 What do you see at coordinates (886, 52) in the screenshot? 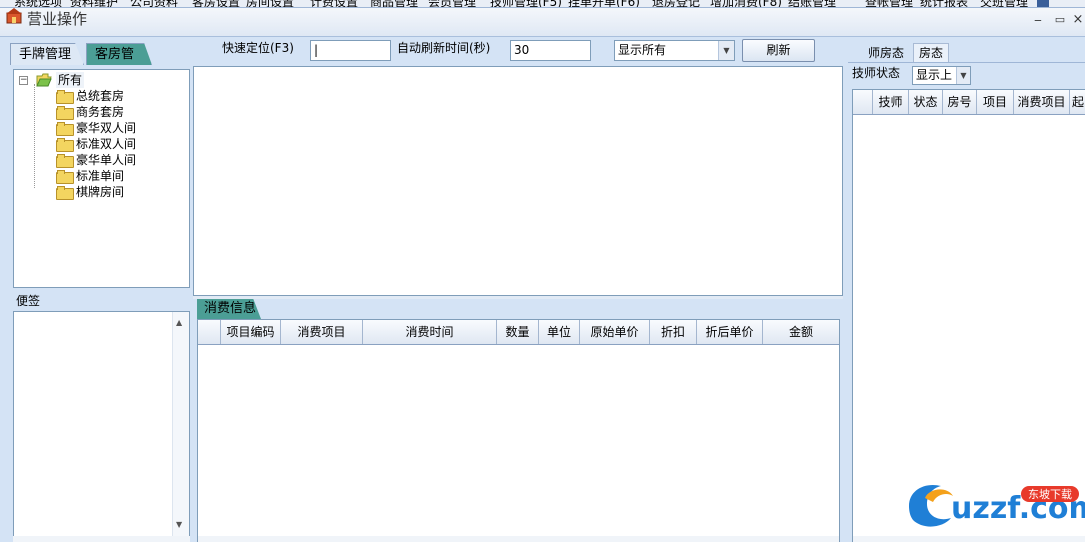
I see `tab-tech-status: 师房态` at bounding box center [886, 52].